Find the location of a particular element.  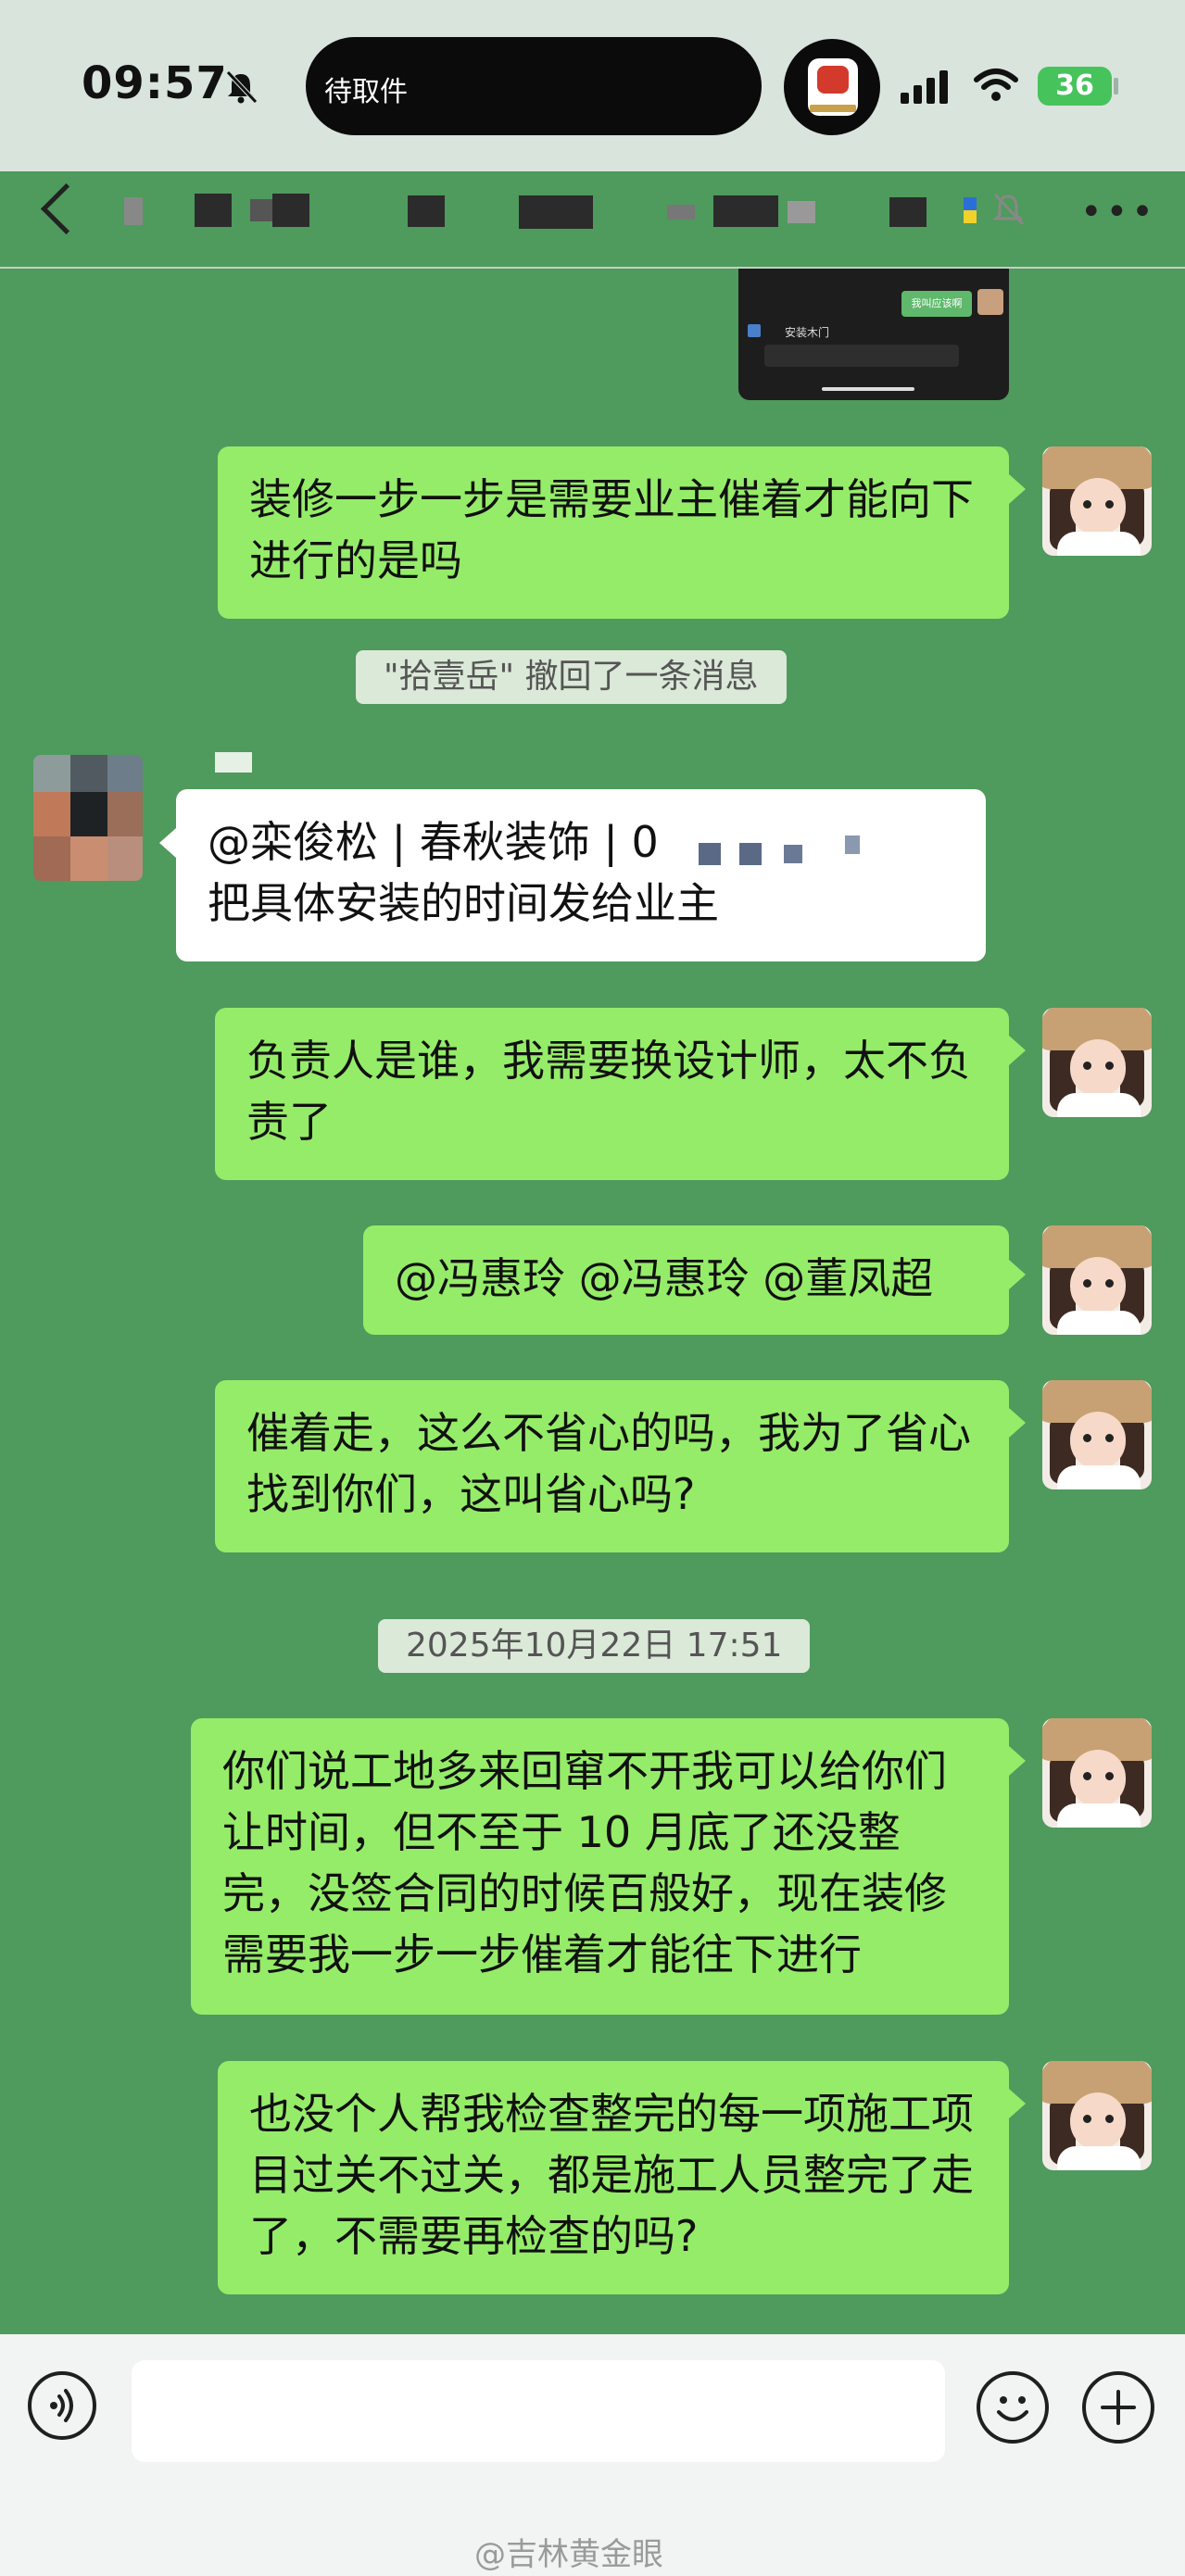

weibo-watermark: @吉林黄金眼 is located at coordinates (569, 2554).